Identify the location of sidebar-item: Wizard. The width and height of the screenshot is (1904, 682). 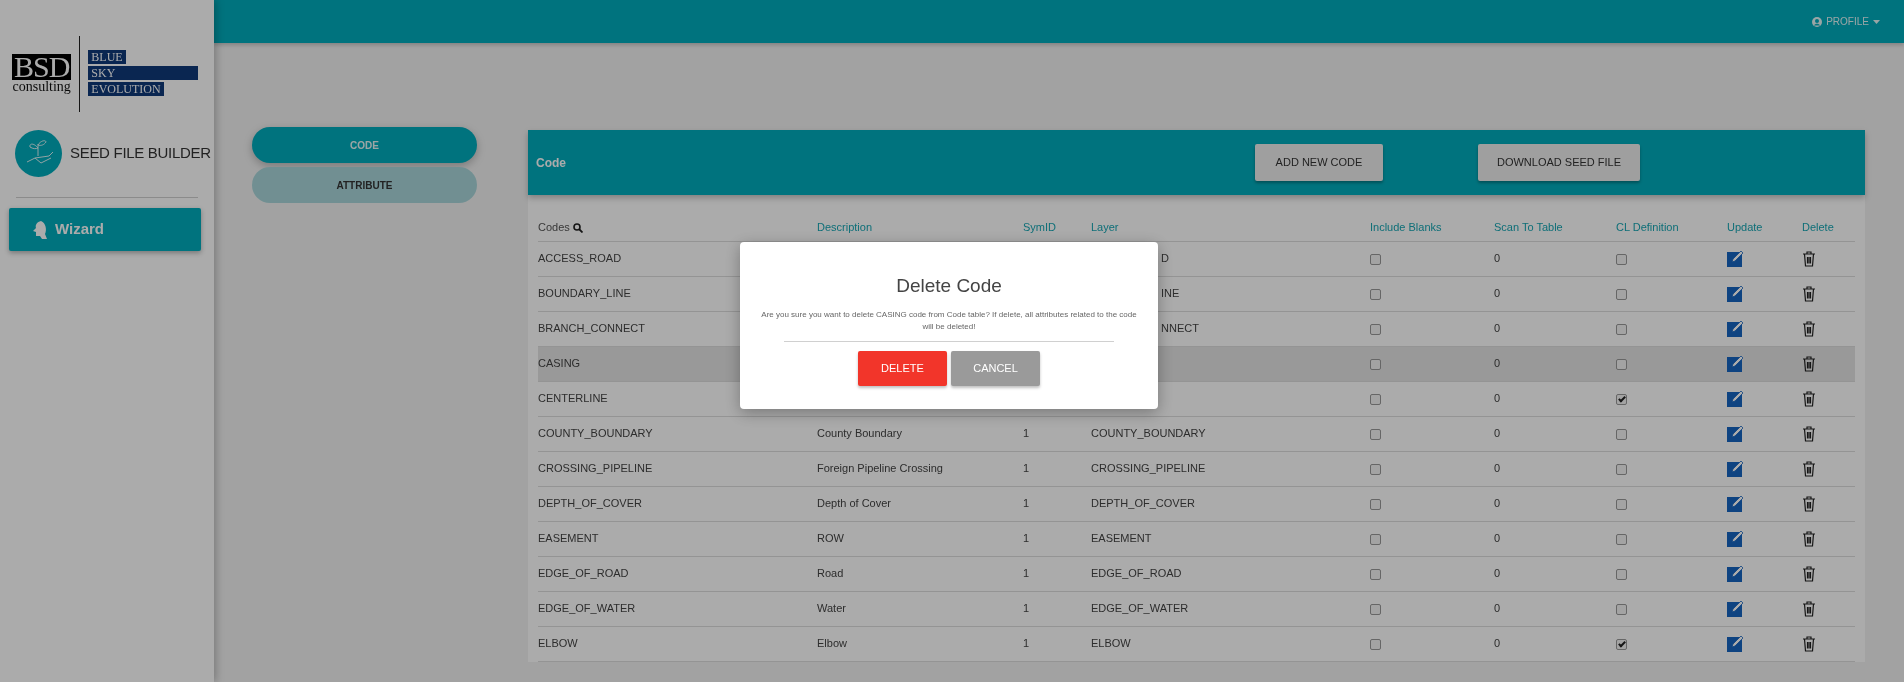
(105, 229).